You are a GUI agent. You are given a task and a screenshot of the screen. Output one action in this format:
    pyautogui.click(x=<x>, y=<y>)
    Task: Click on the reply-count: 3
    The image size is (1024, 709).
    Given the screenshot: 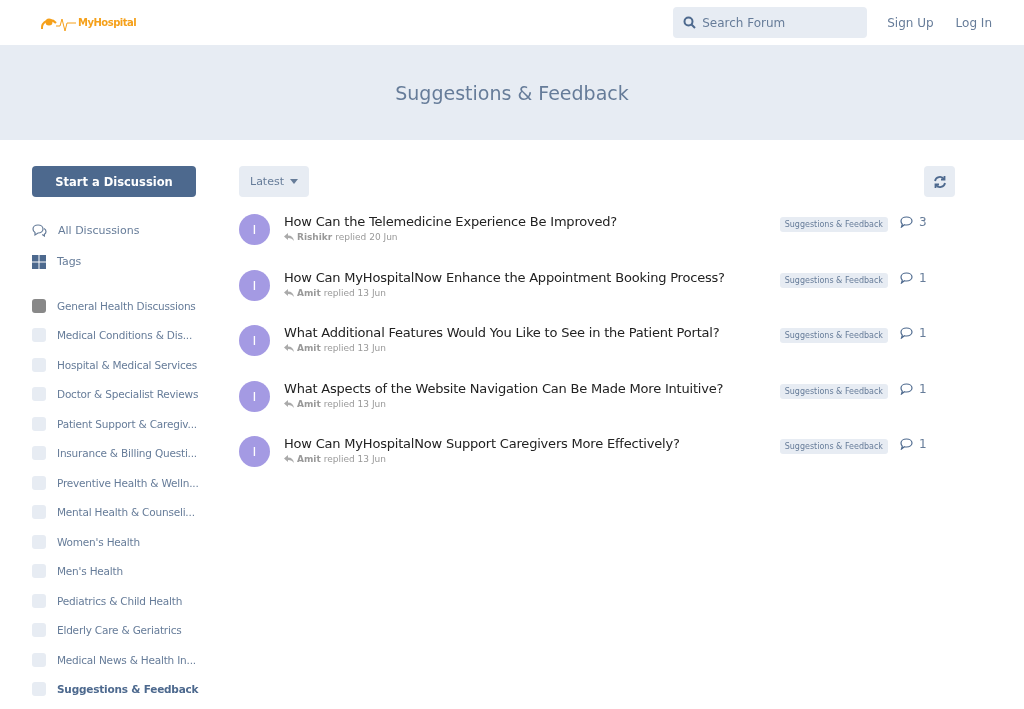 What is the action you would take?
    pyautogui.click(x=923, y=222)
    